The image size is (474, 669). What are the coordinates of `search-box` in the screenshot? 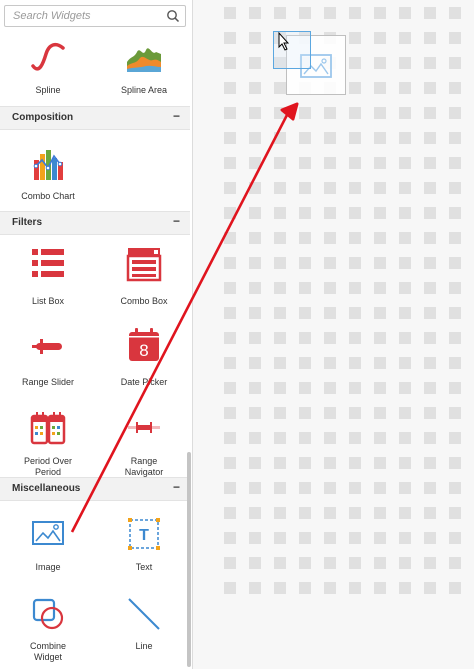 It's located at (95, 16).